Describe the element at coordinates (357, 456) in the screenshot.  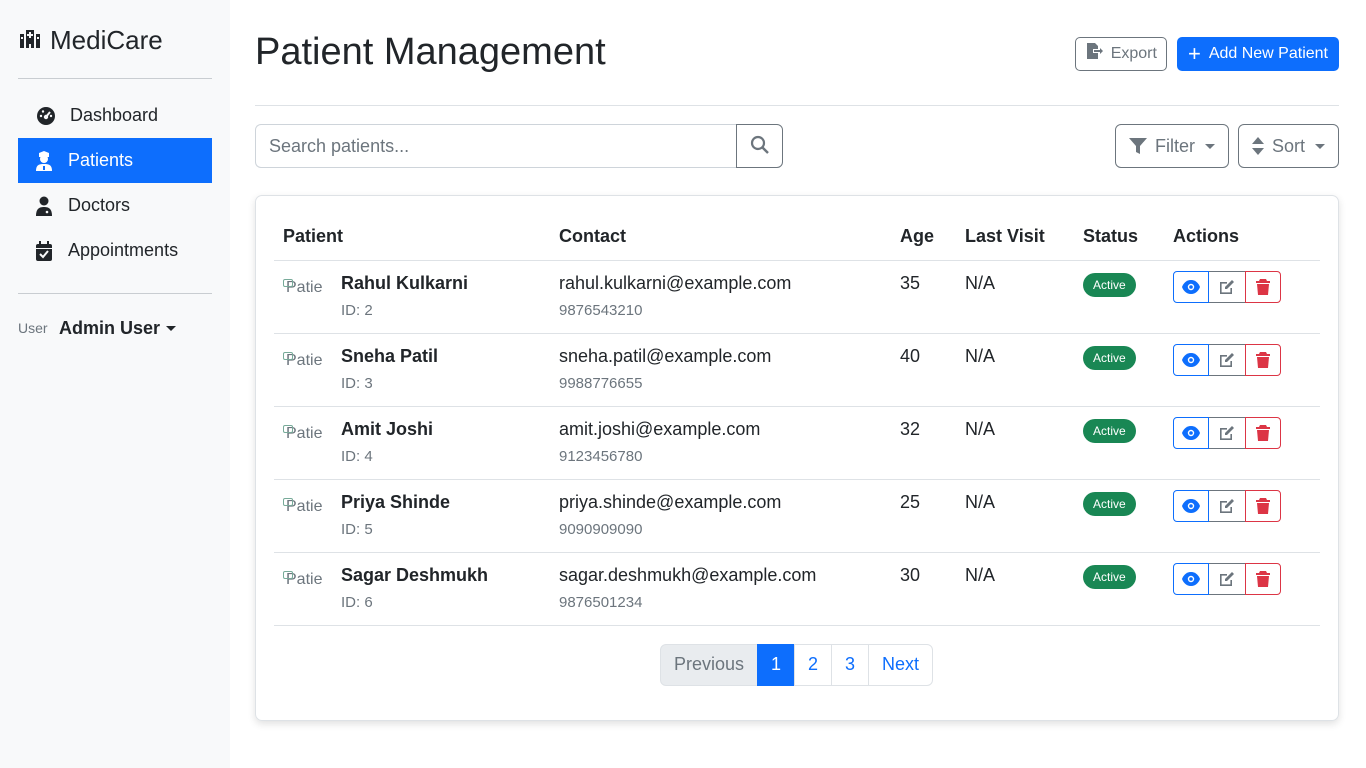
I see `patient-id: ID: 4` at that location.